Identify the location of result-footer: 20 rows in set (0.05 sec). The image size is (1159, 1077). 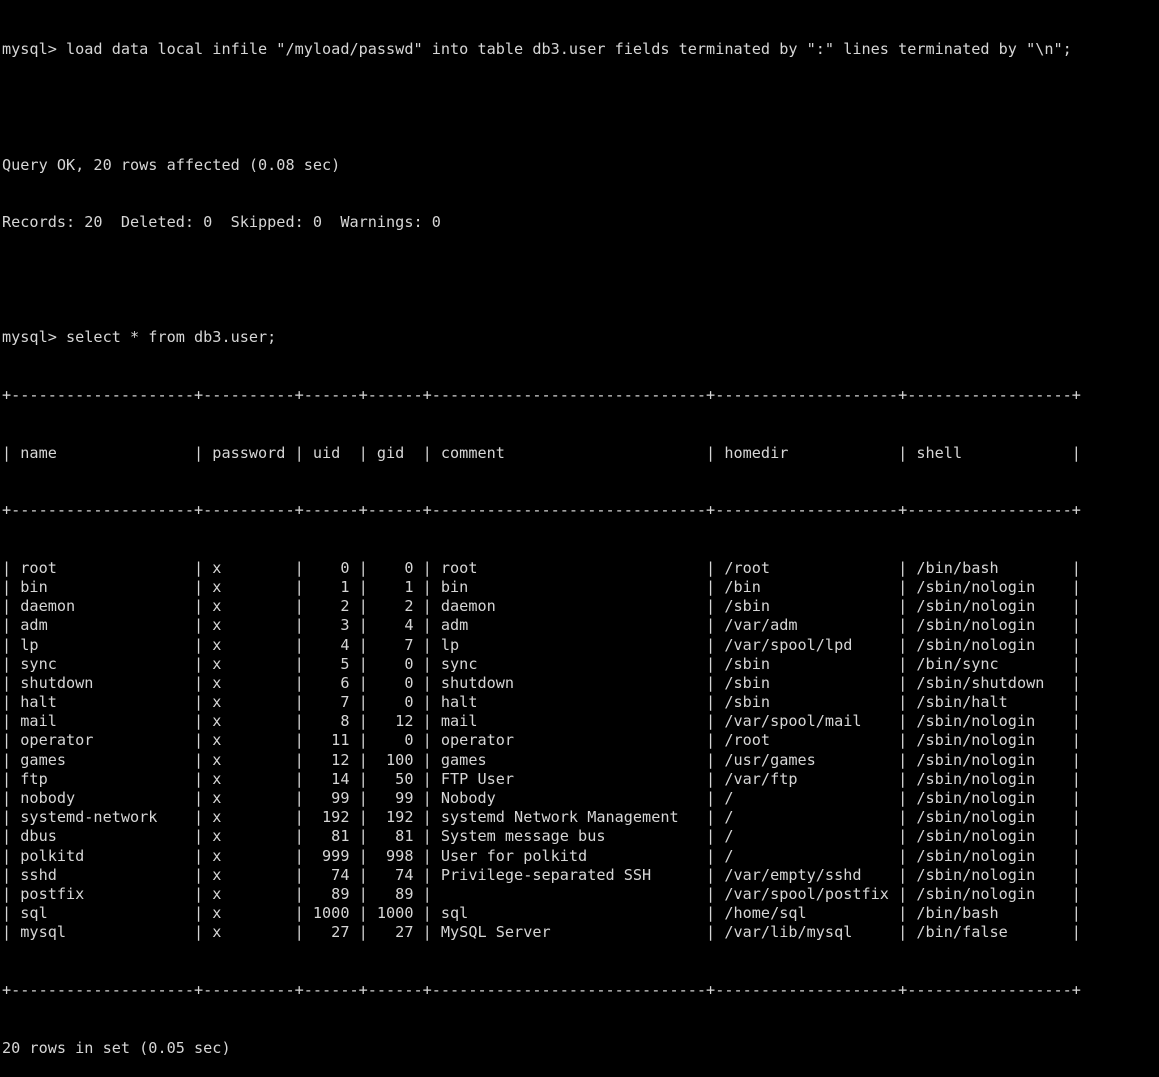
(116, 1047).